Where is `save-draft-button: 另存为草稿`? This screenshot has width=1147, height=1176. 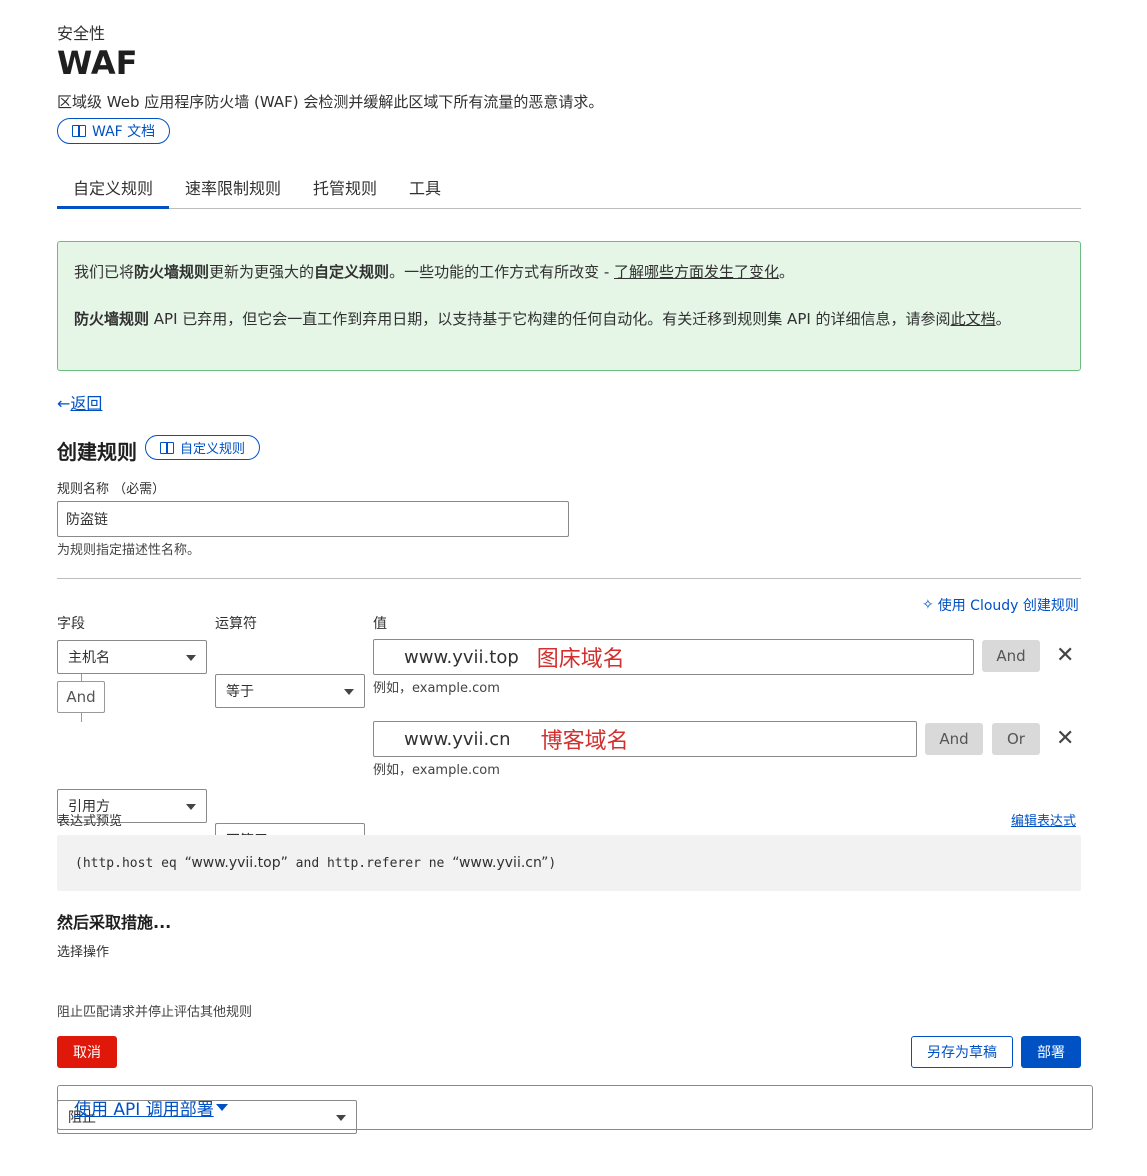
save-draft-button: 另存为草稿 is located at coordinates (962, 1052).